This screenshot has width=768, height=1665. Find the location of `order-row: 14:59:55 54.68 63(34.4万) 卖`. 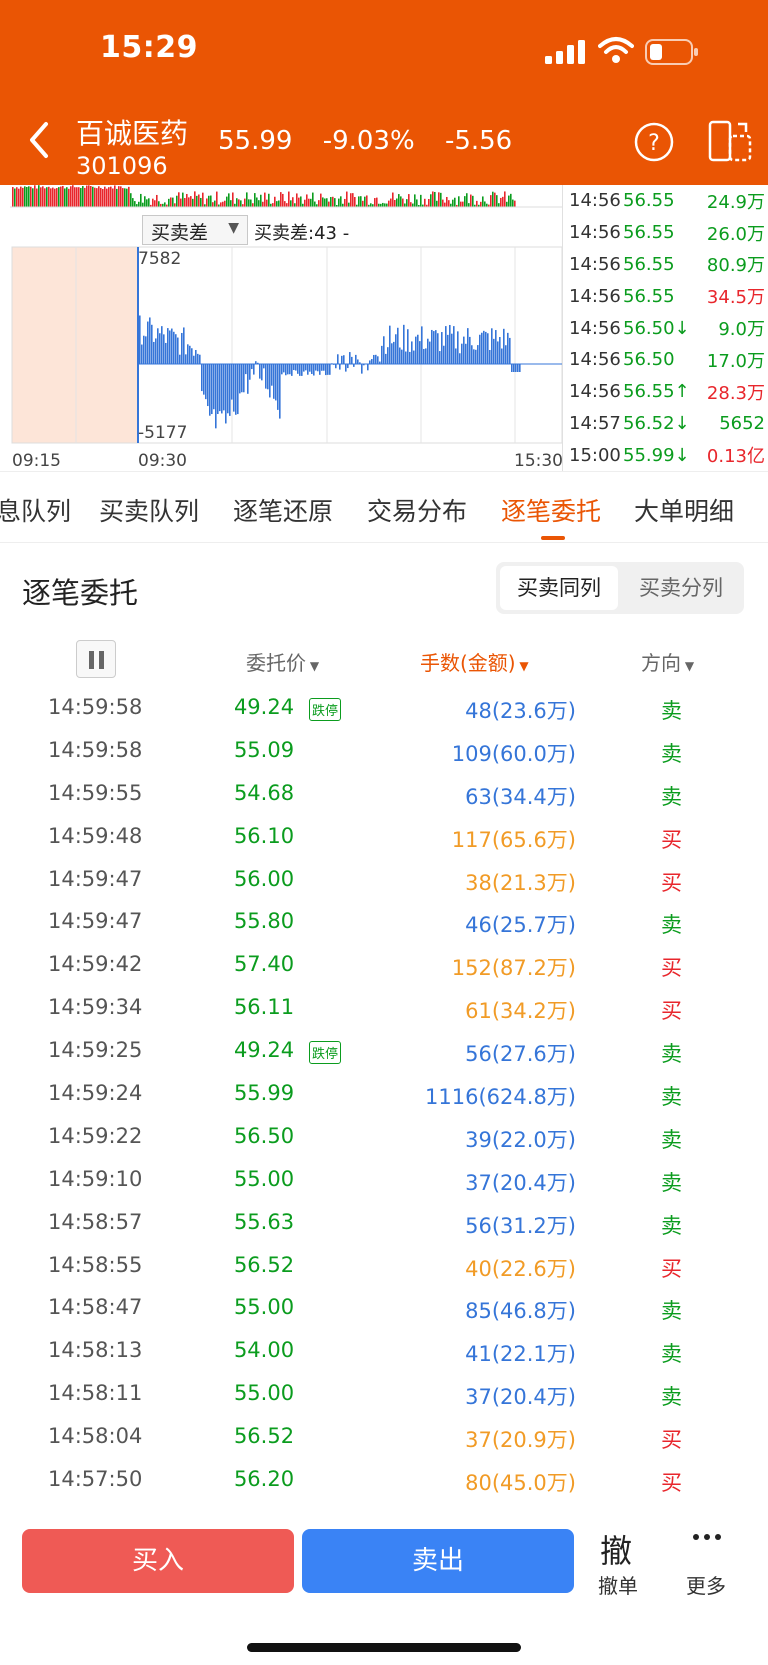

order-row: 14:59:55 54.68 63(34.4万) 卖 is located at coordinates (384, 793).